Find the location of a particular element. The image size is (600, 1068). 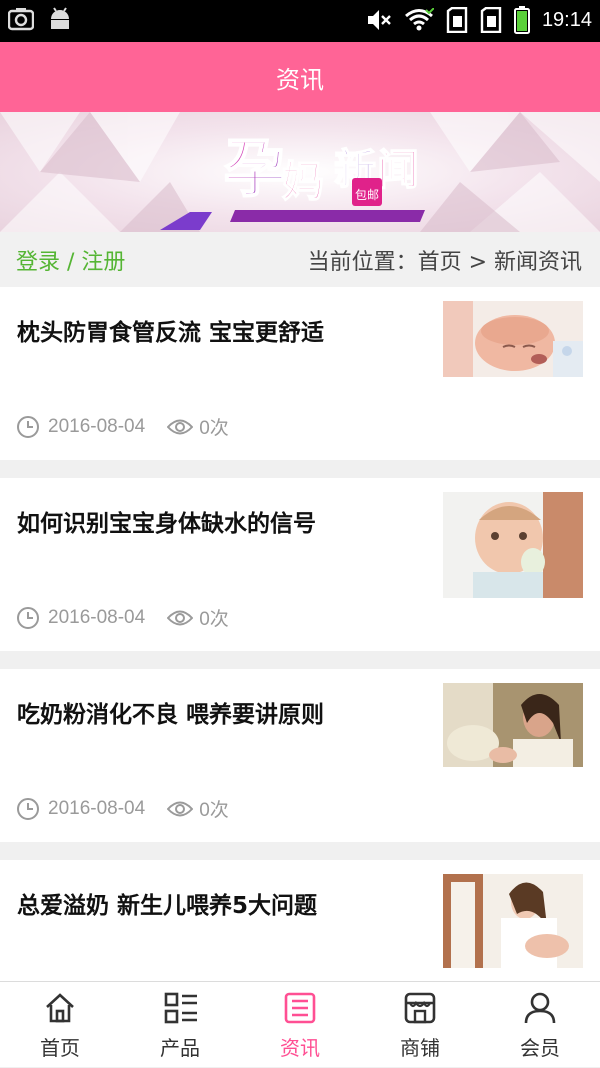

banner: 孕 妈 新 闻 包邮 is located at coordinates (300, 172).